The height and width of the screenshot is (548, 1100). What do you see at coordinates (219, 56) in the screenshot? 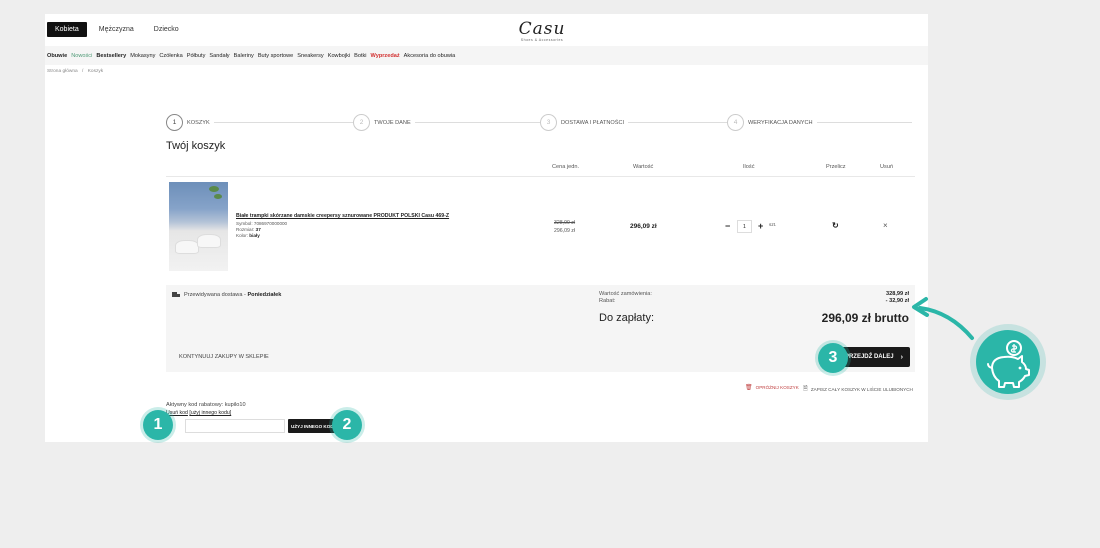
I see `menu-item-sandaly: Sandały` at bounding box center [219, 56].